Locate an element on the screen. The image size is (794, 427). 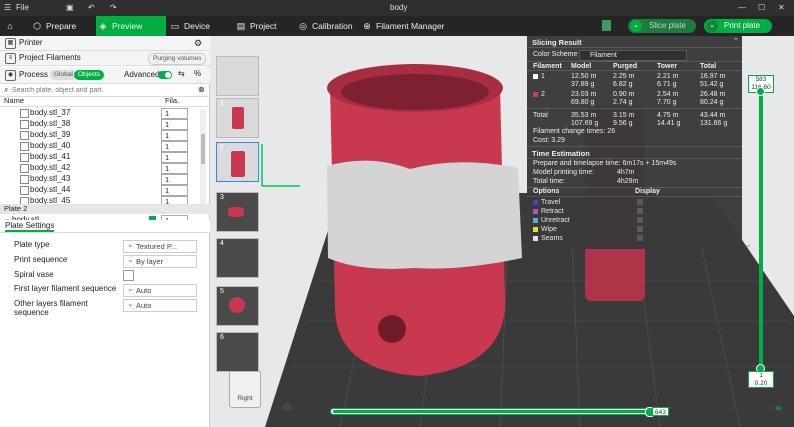
color-scheme-label: Color Scheme is located at coordinates (555, 54).